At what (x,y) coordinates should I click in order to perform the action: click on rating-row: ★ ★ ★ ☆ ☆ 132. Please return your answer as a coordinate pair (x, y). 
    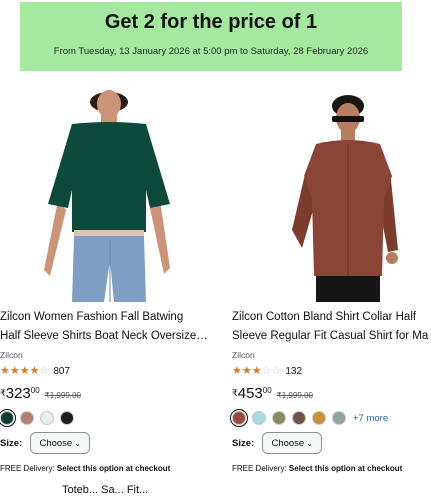
    Looking at the image, I should click on (267, 371).